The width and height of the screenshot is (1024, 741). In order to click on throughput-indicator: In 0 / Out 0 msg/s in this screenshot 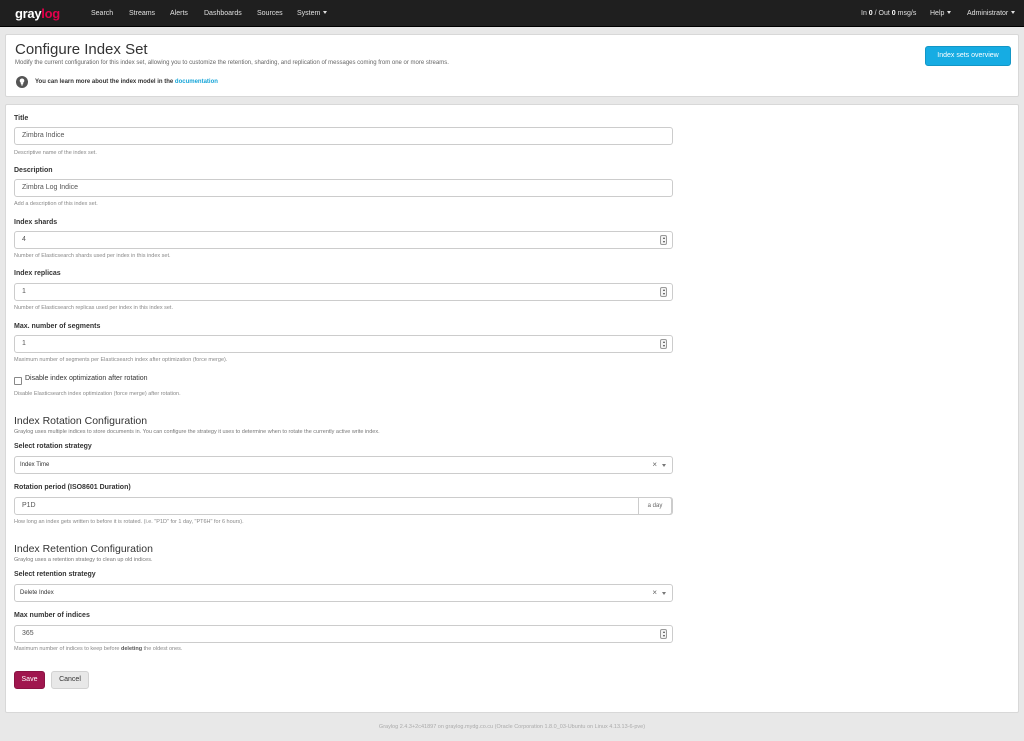, I will do `click(888, 13)`.